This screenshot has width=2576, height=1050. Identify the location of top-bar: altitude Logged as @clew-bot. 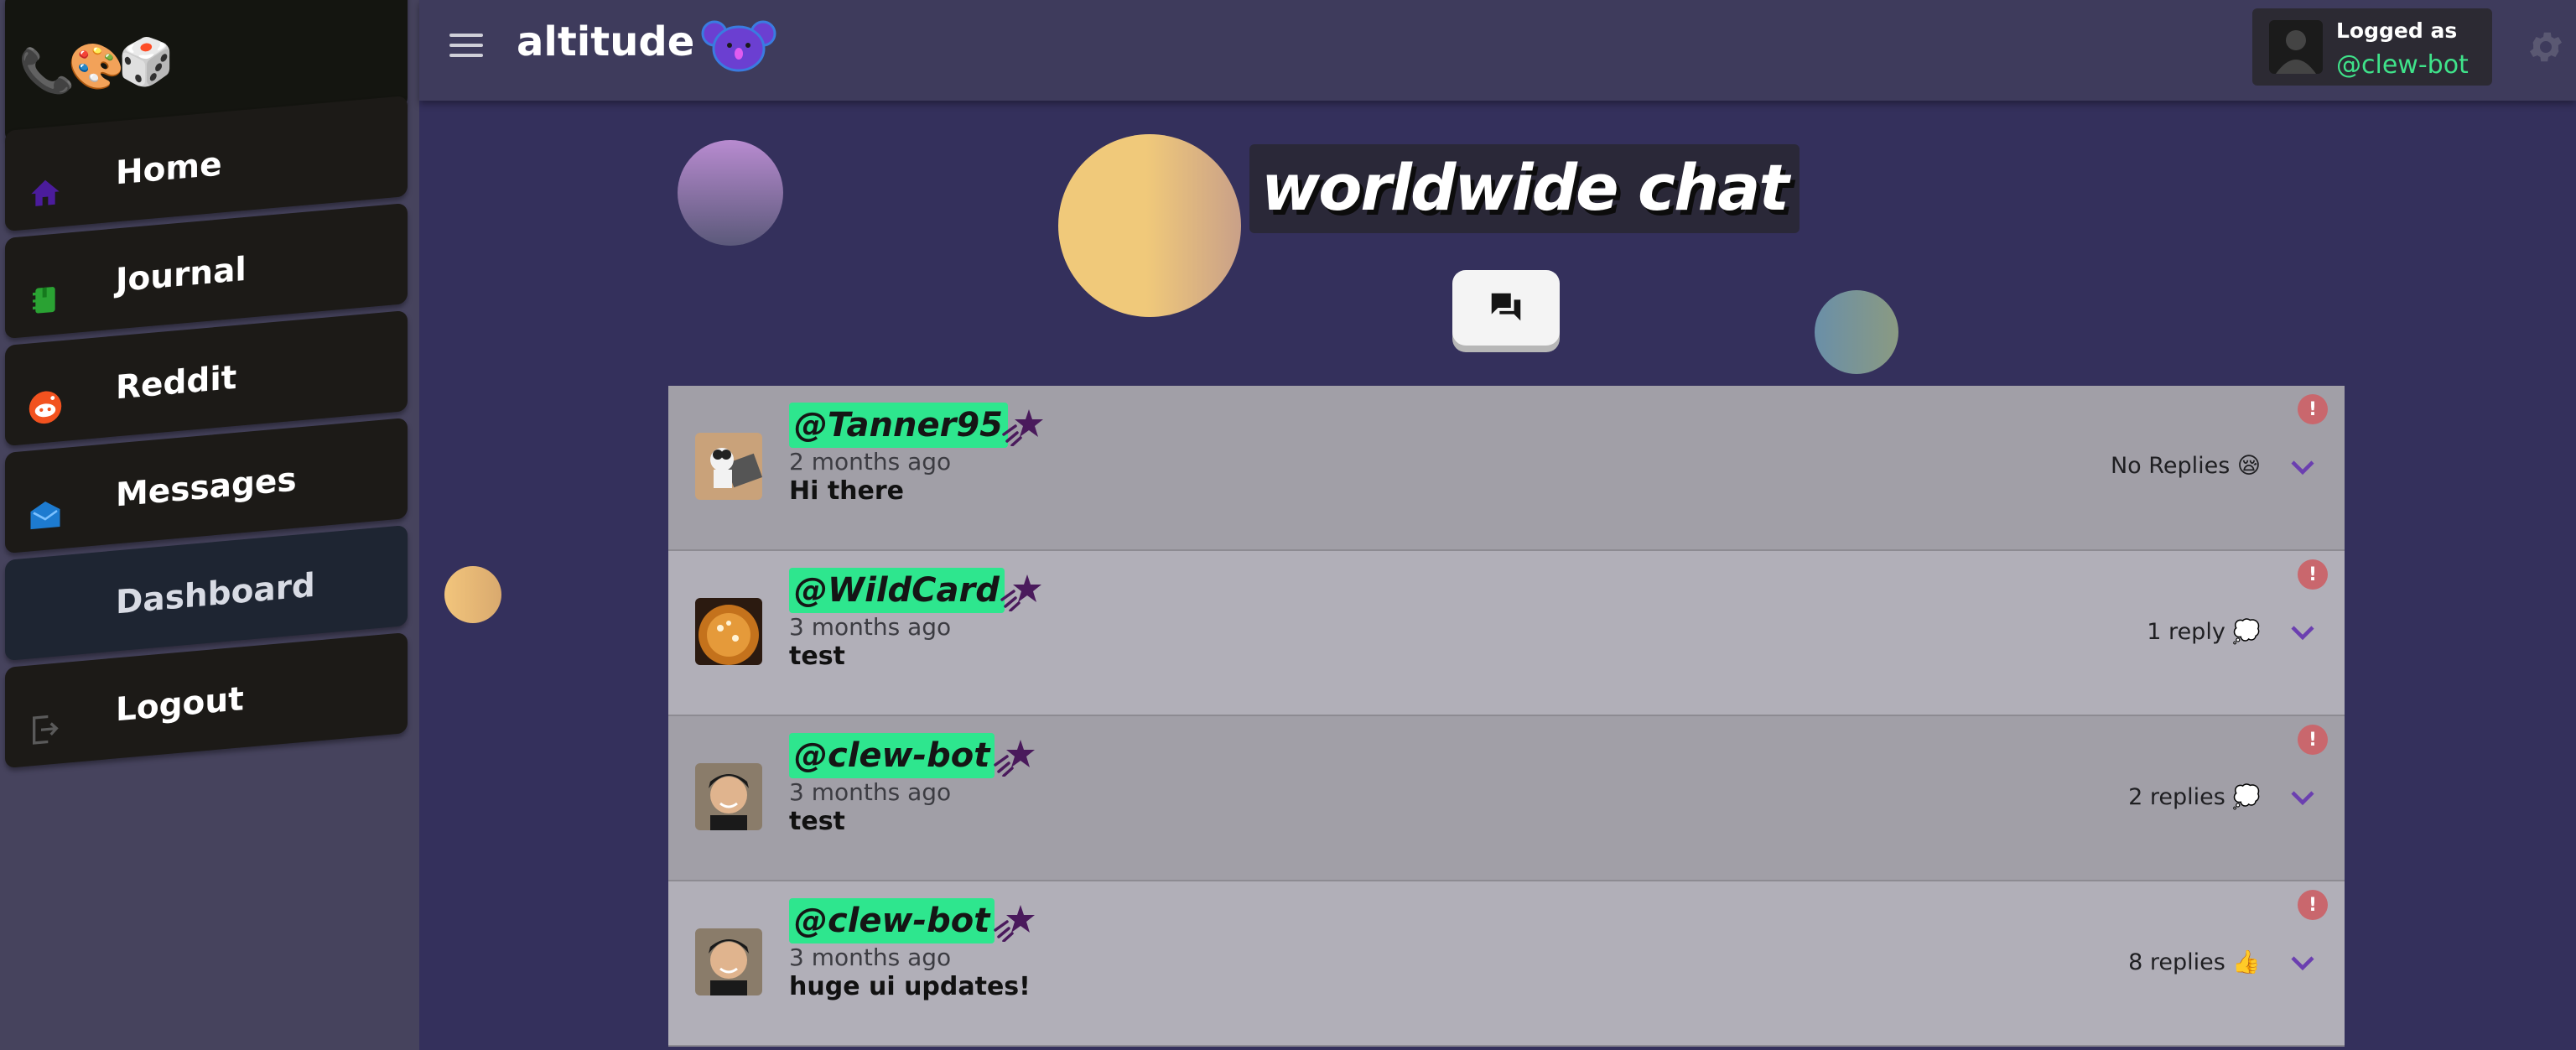
(1497, 50).